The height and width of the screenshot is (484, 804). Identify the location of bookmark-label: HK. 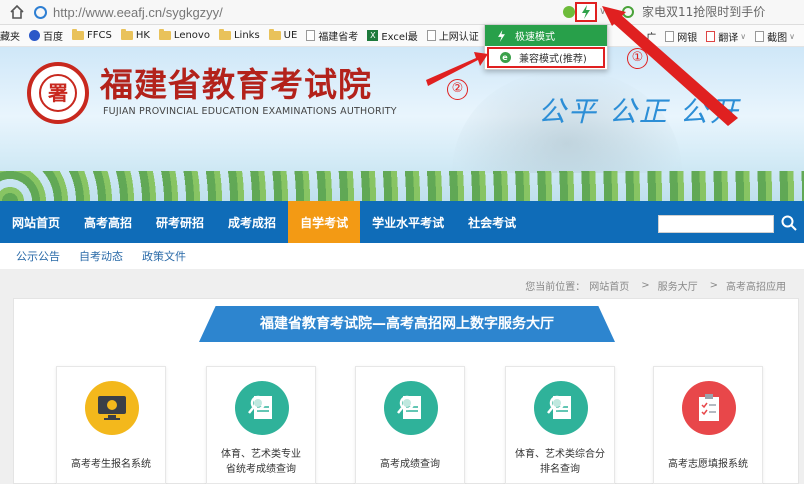
(142, 35).